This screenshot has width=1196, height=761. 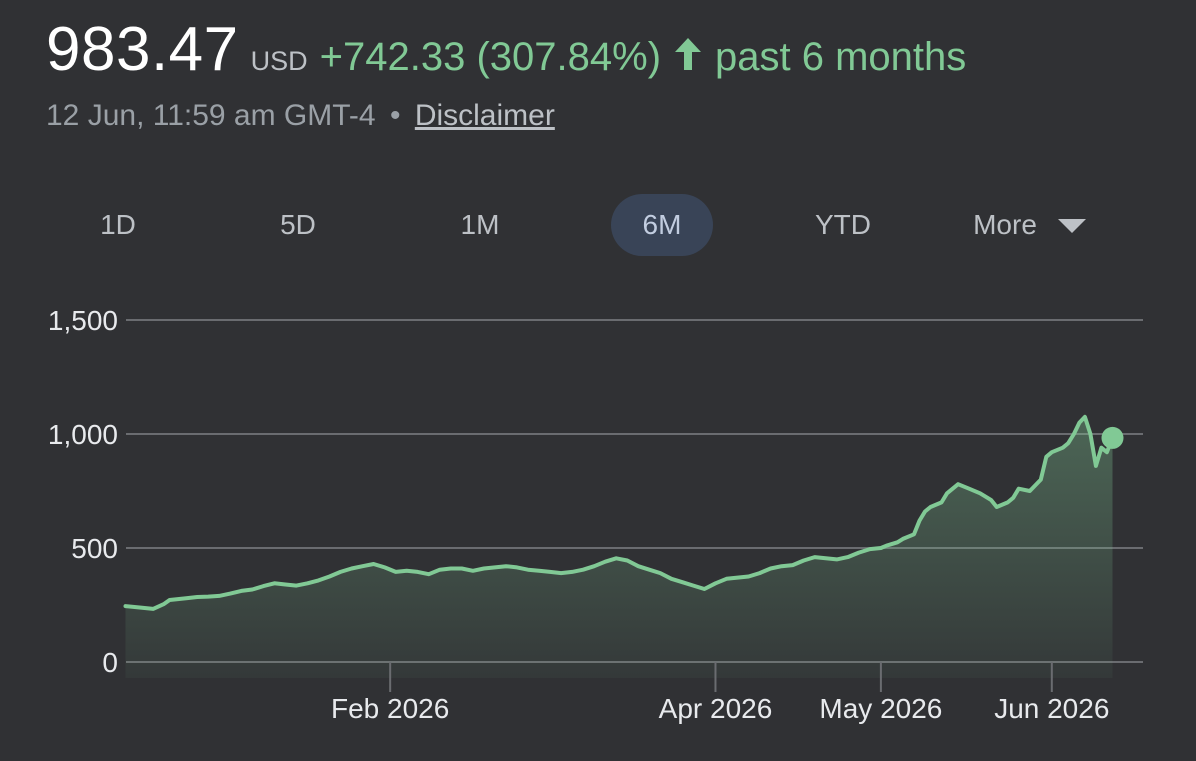 What do you see at coordinates (94, 548) in the screenshot?
I see `y-tick-label: 500` at bounding box center [94, 548].